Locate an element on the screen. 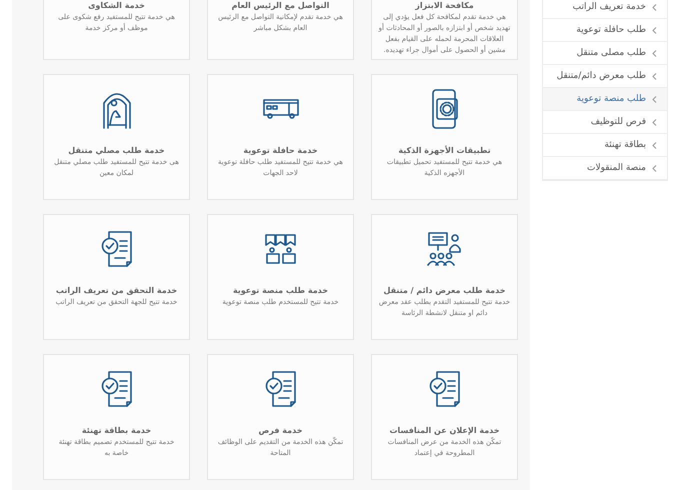 This screenshot has width=700, height=490. service-title: تطبيقات الأجهزة الذكية is located at coordinates (444, 151).